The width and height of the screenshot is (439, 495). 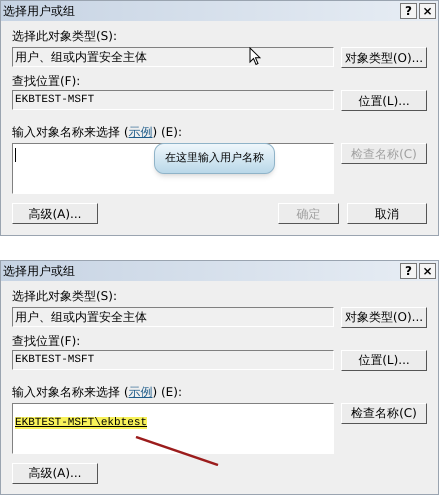 I want to click on typed-name: EKBTEST-MSFT\ekbtest, so click(x=81, y=422).